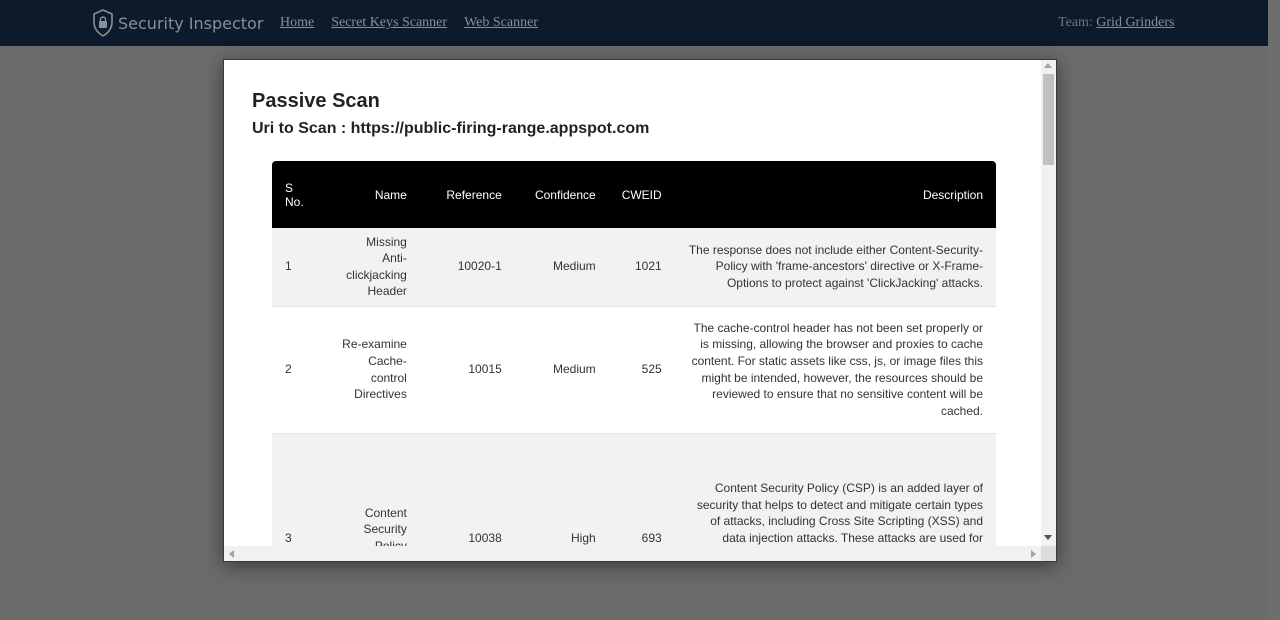 Image resolution: width=1280 pixels, height=620 pixels. Describe the element at coordinates (372, 489) in the screenshot. I see `cell-name: Content Security Policy (CSP)` at that location.